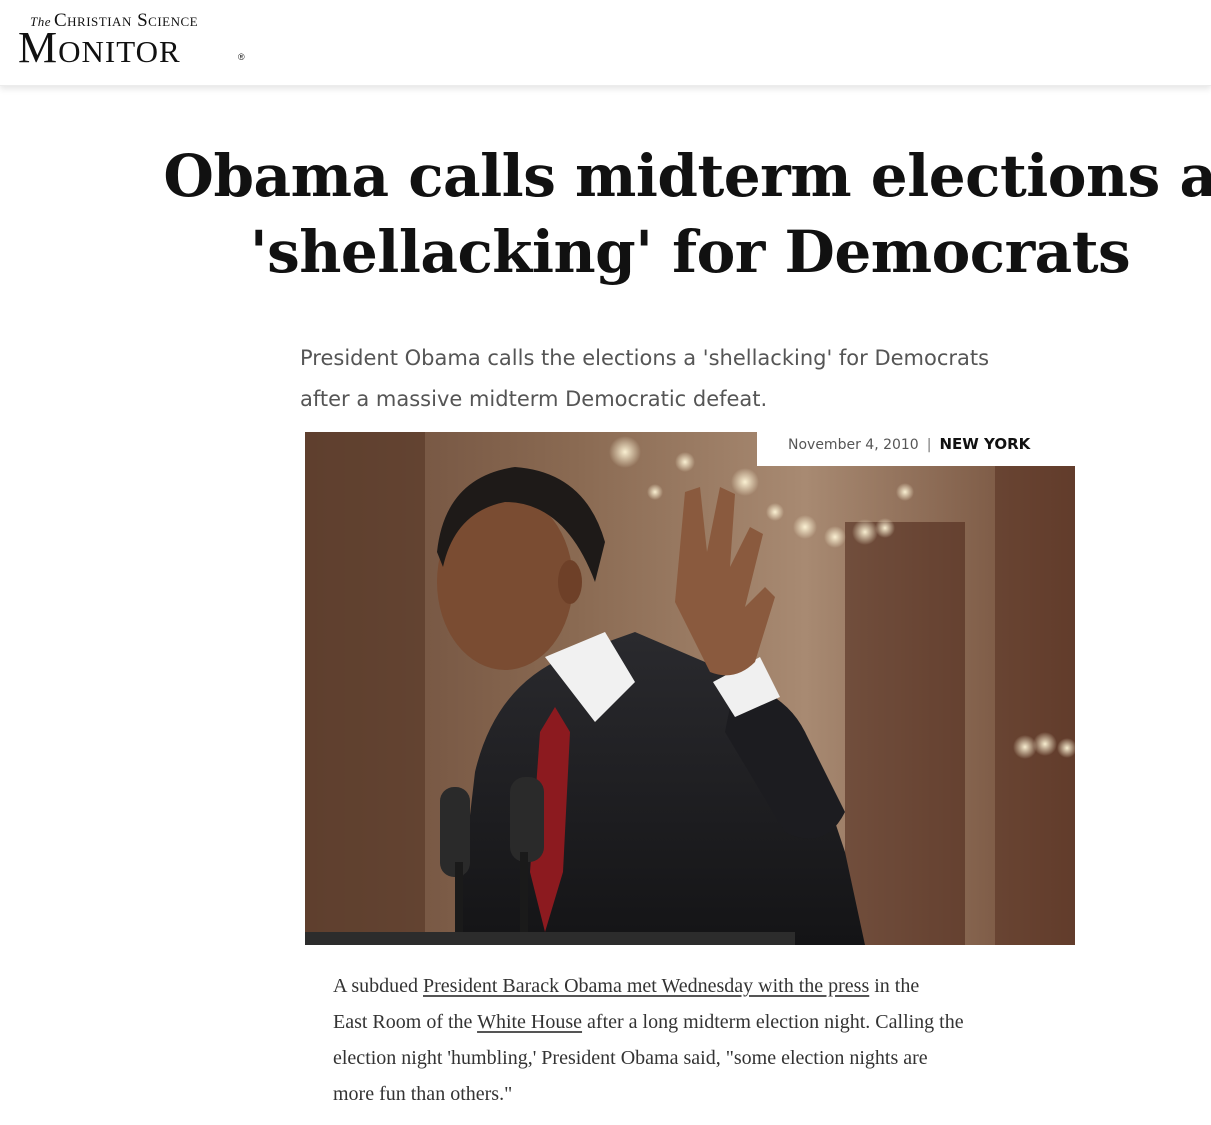 The width and height of the screenshot is (1211, 1125). What do you see at coordinates (894, 986) in the screenshot?
I see `body-text: in the` at bounding box center [894, 986].